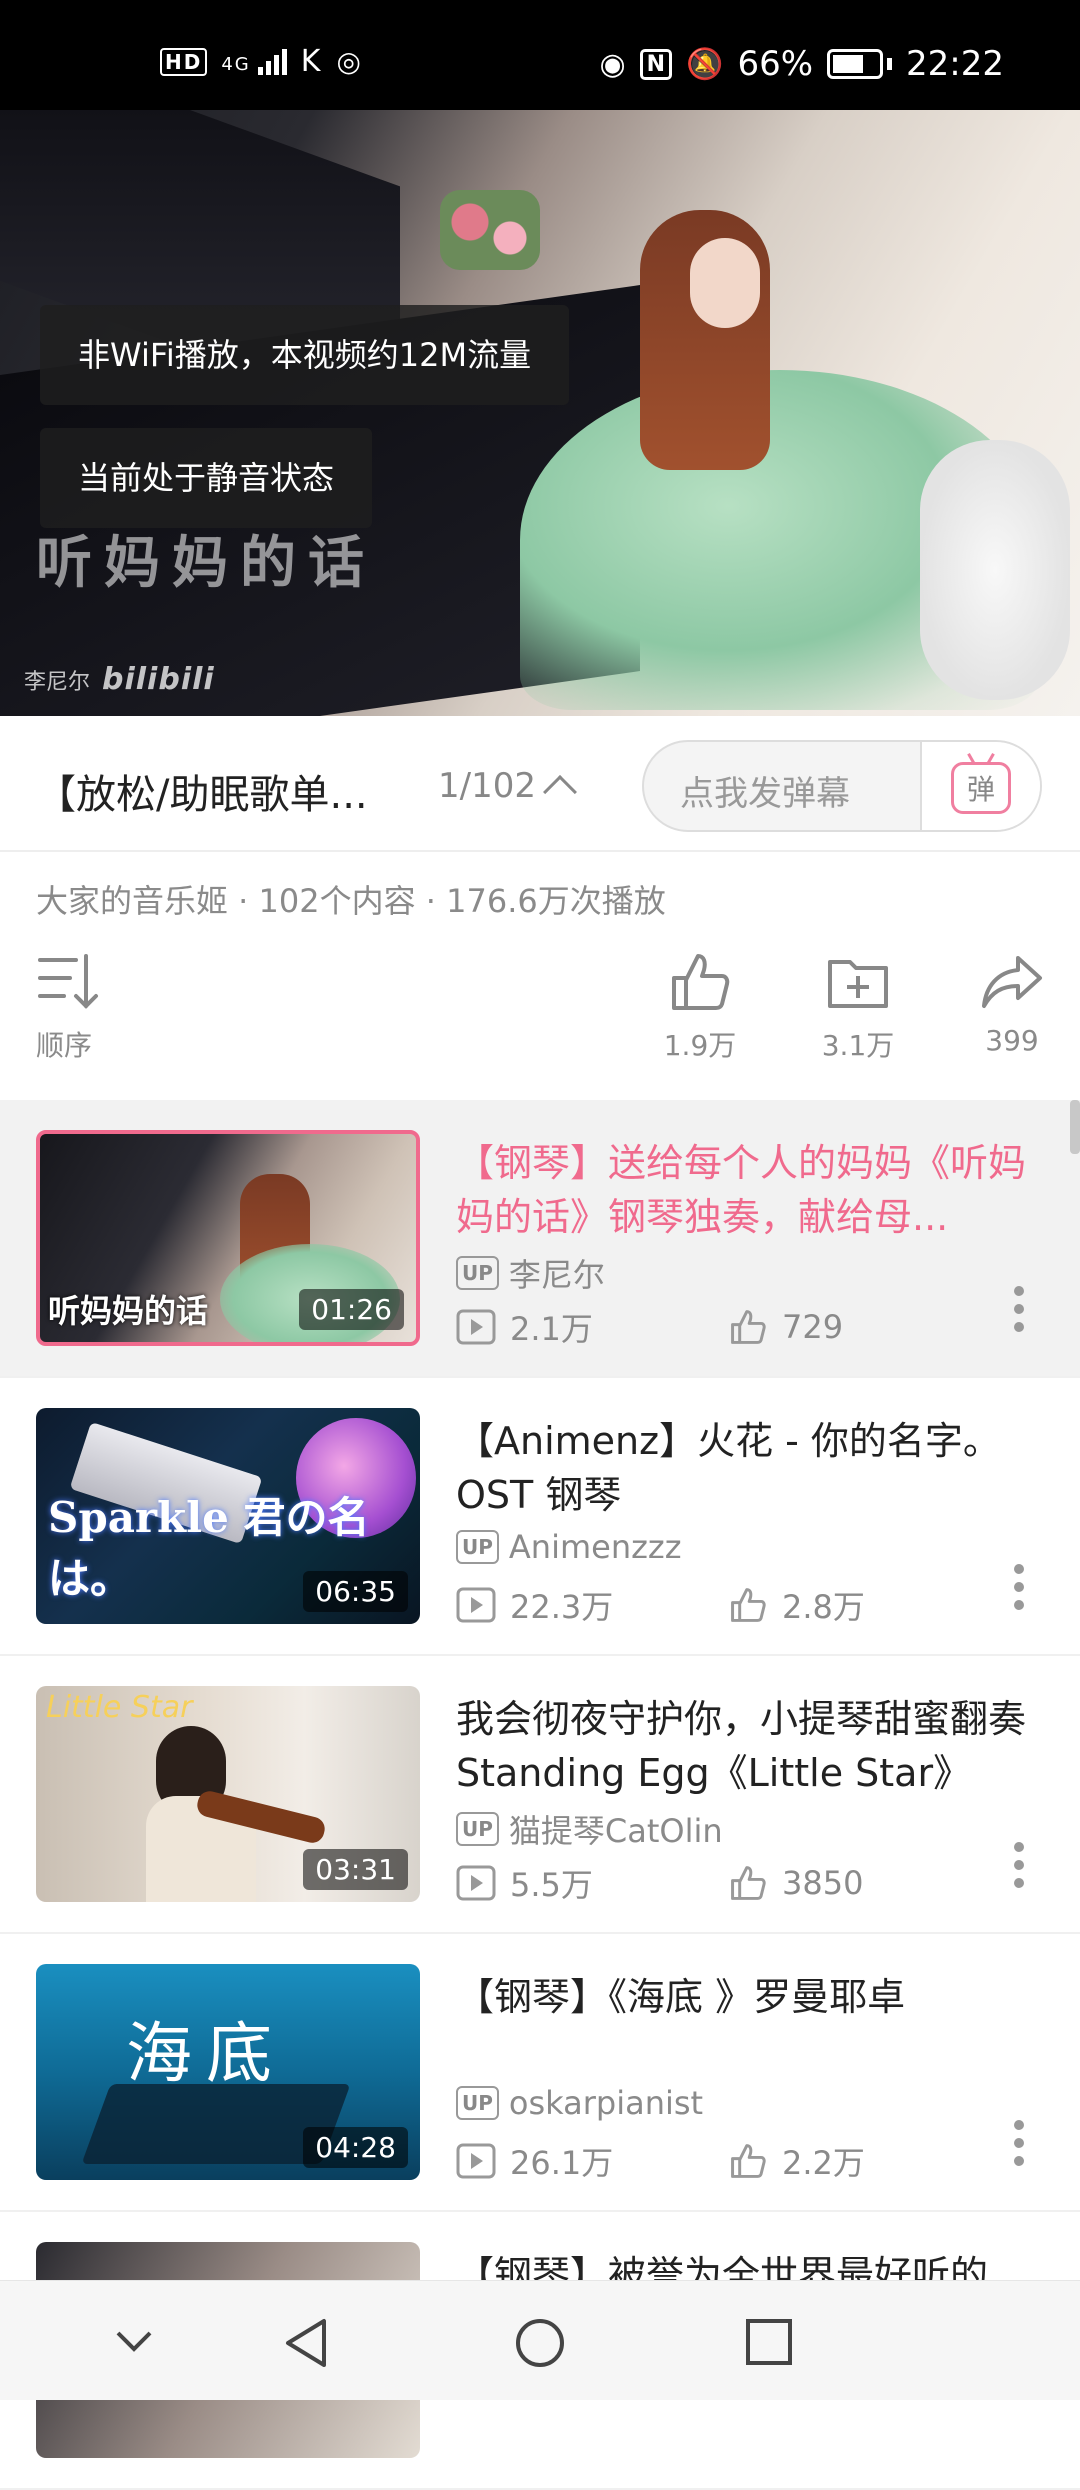 This screenshot has height=2490, width=1080. I want to click on bilibili-logo: bilibili, so click(158, 679).